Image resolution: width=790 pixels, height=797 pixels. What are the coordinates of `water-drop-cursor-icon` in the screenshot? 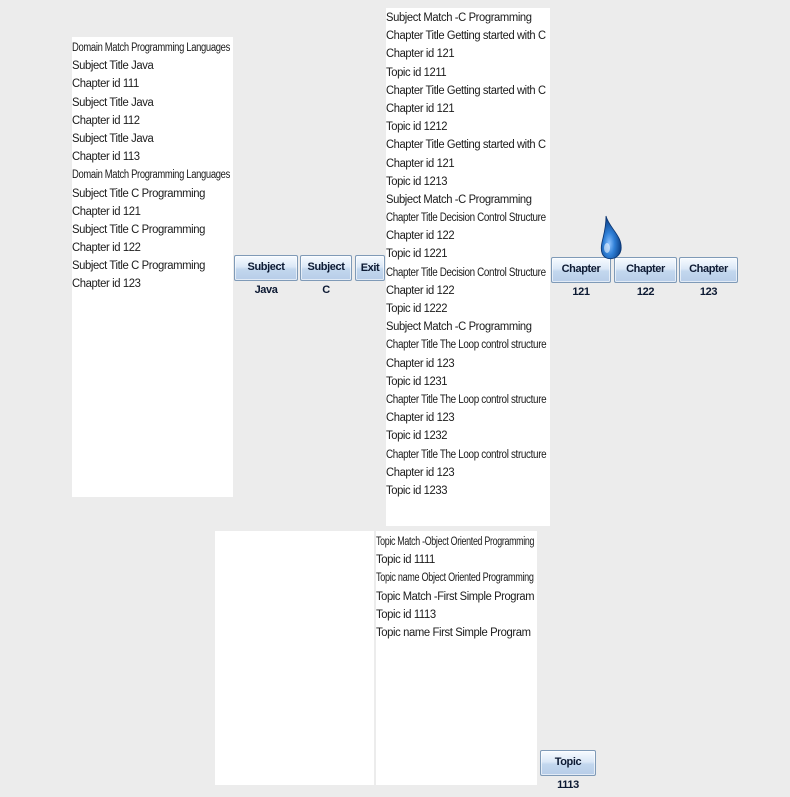 It's located at (611, 237).